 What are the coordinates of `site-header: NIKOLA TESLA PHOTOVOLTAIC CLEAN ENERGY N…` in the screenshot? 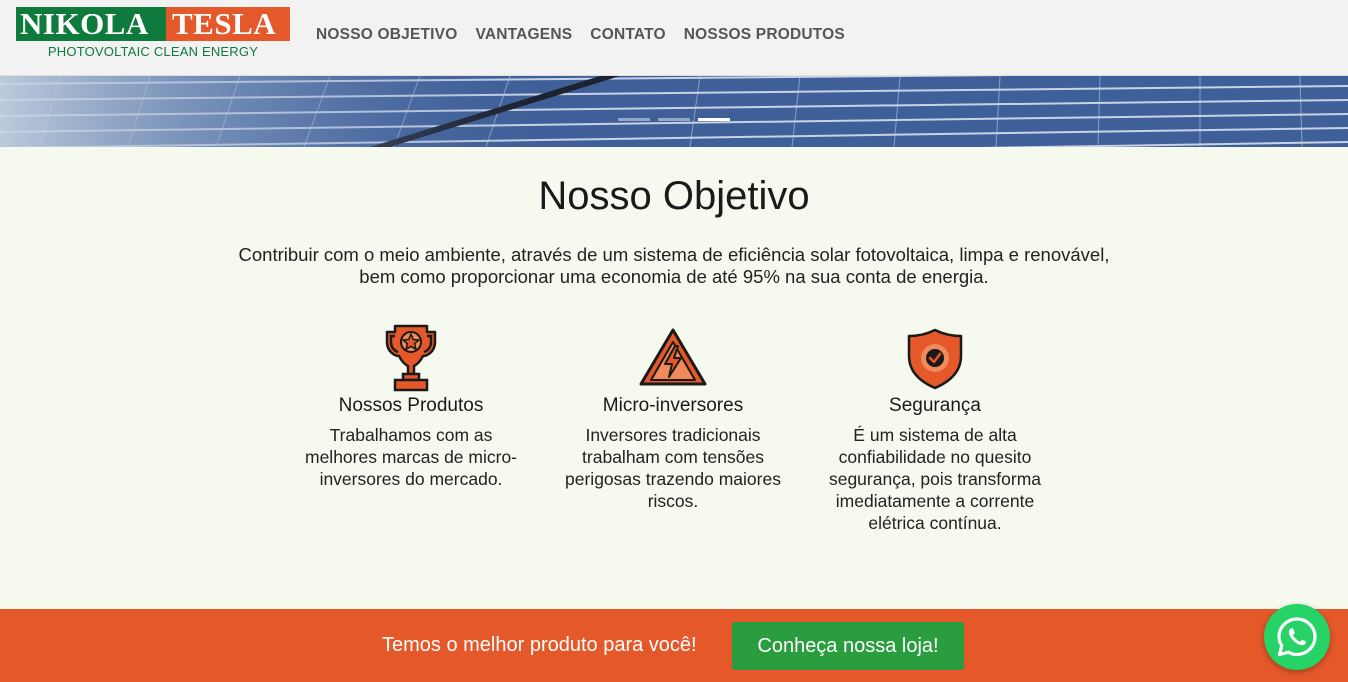 It's located at (674, 38).